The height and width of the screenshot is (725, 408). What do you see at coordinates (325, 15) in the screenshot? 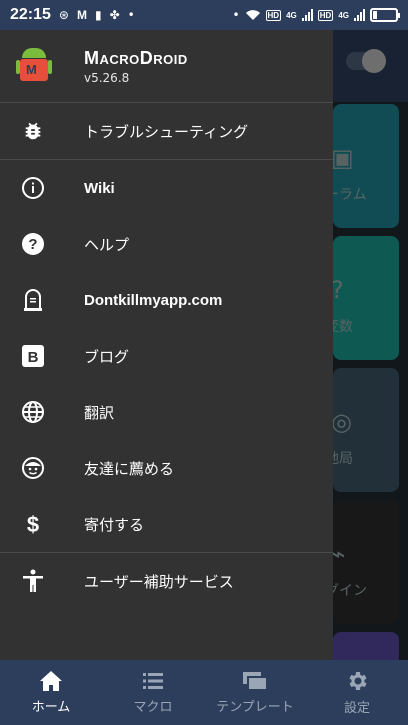
I see `hd-badge-2: HD` at bounding box center [325, 15].